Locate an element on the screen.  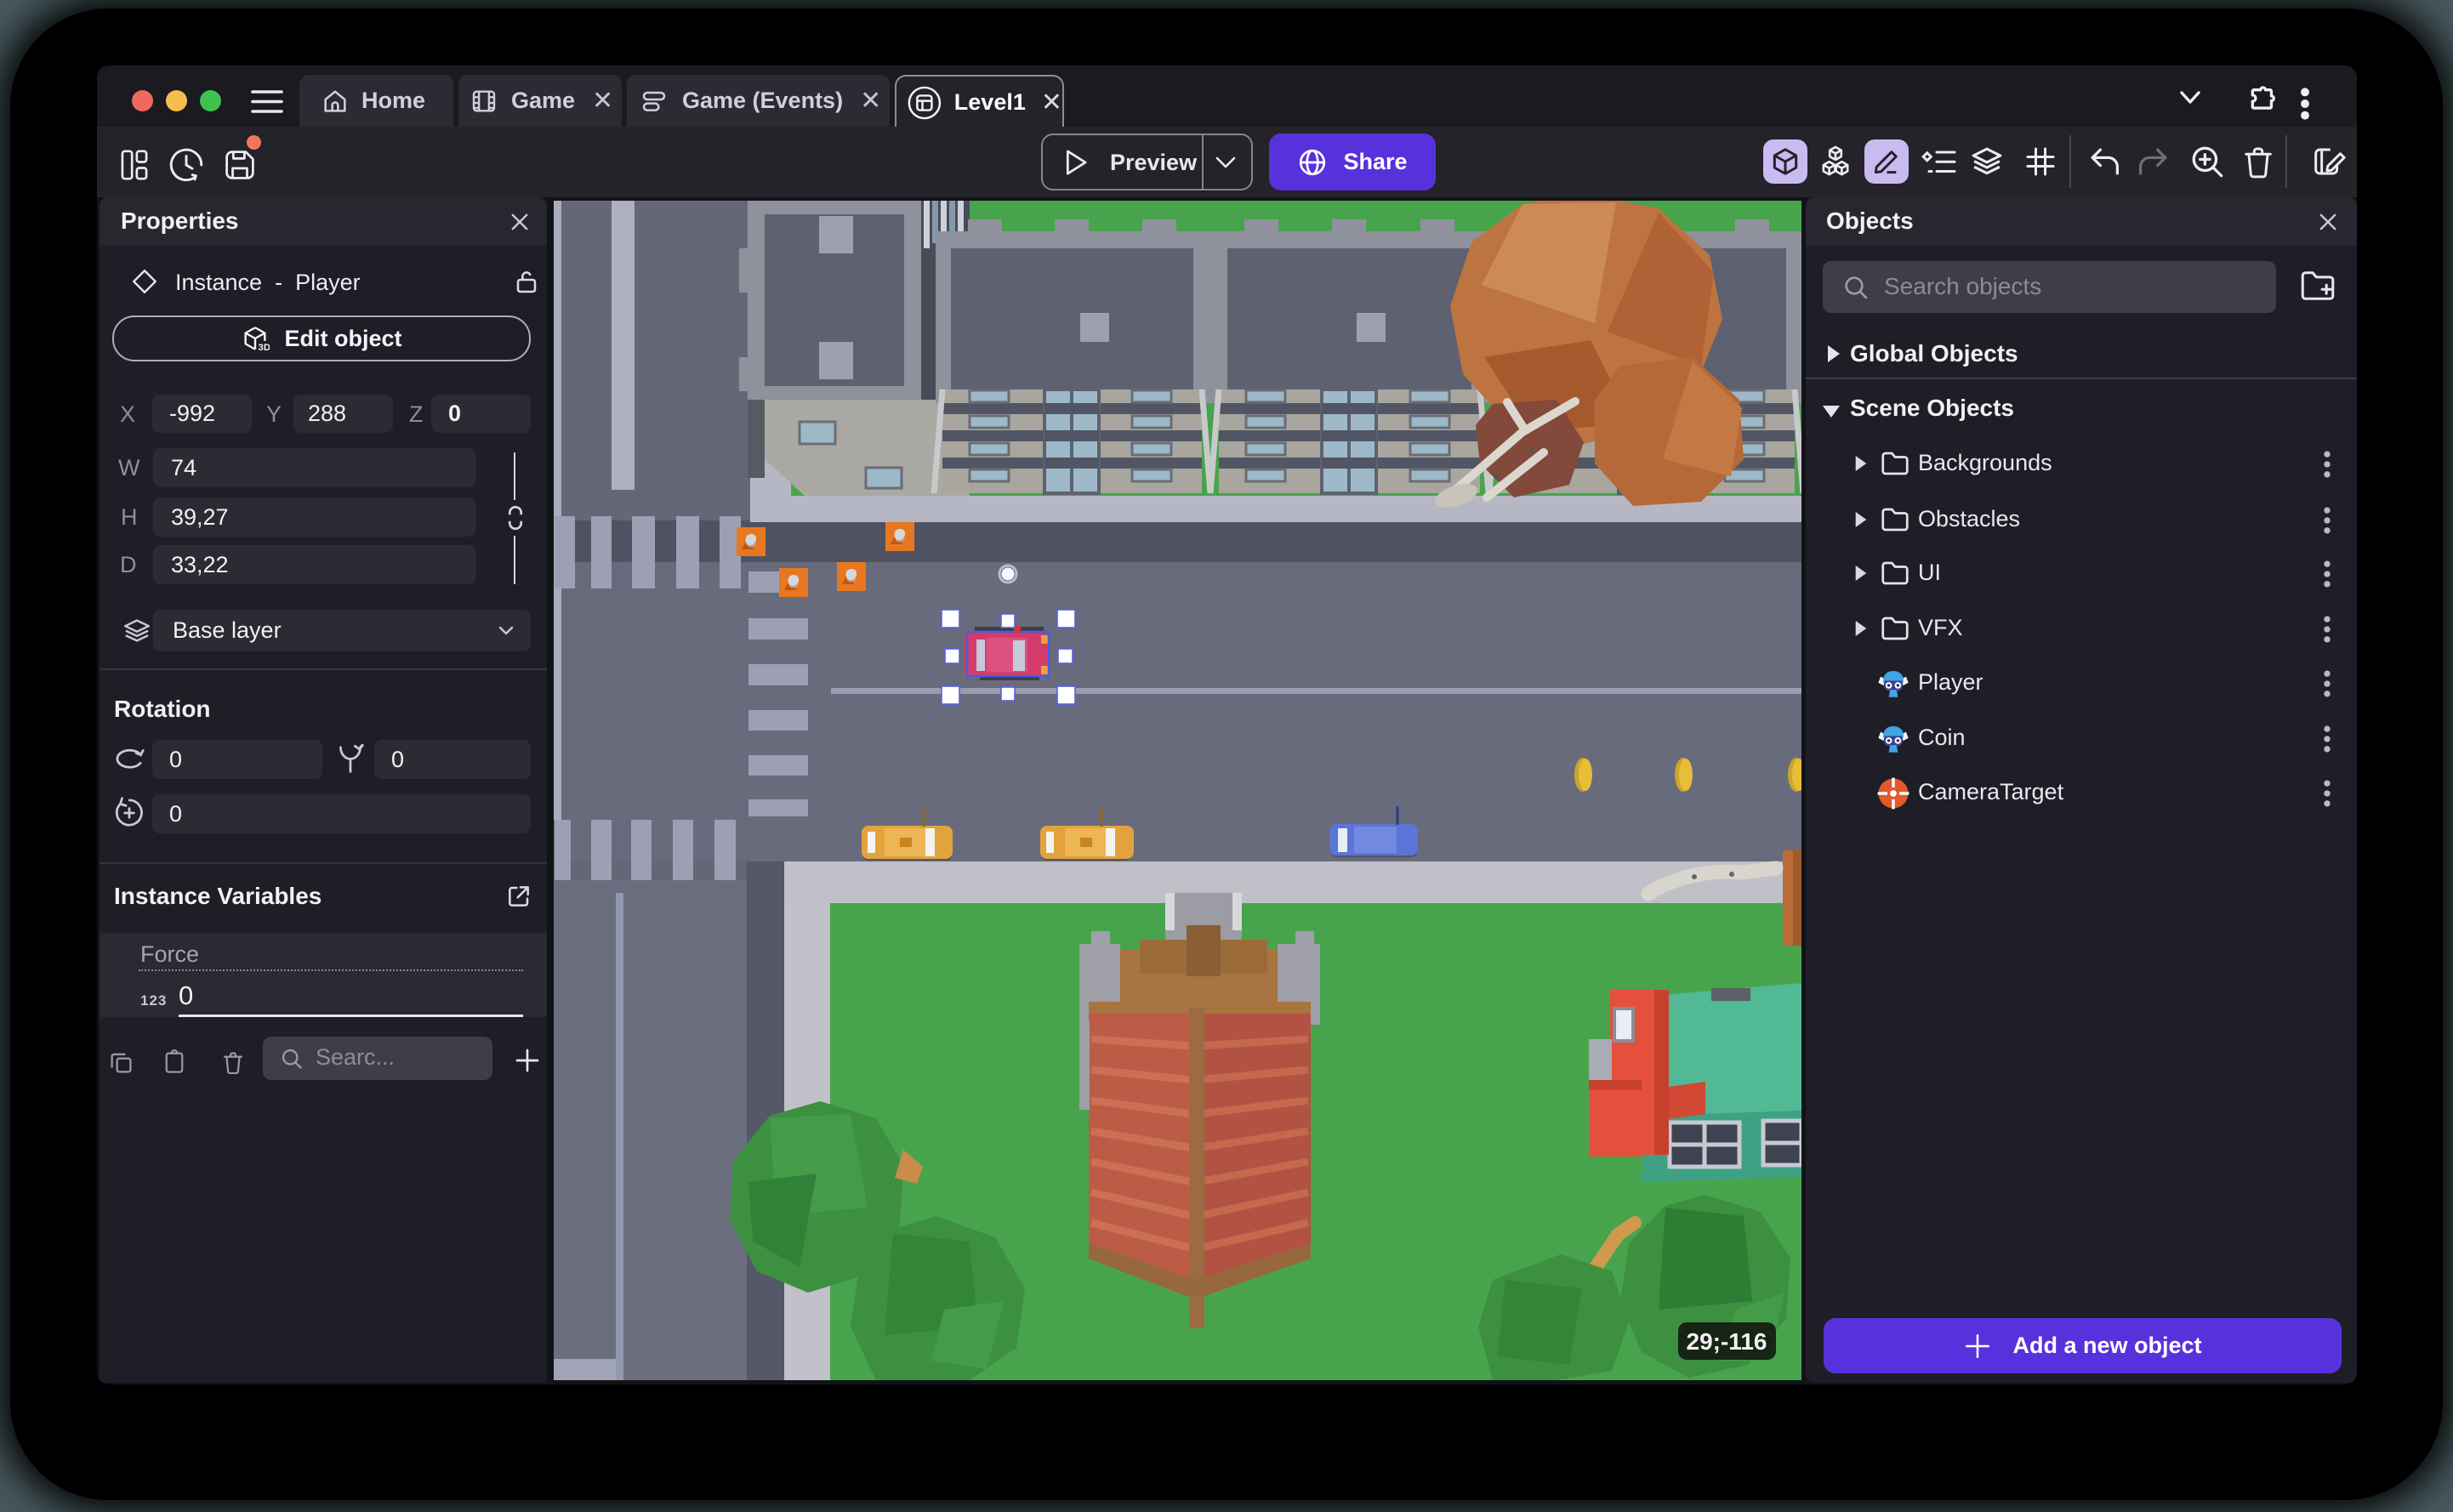
svg-text: 3D is located at coordinates (264, 348).